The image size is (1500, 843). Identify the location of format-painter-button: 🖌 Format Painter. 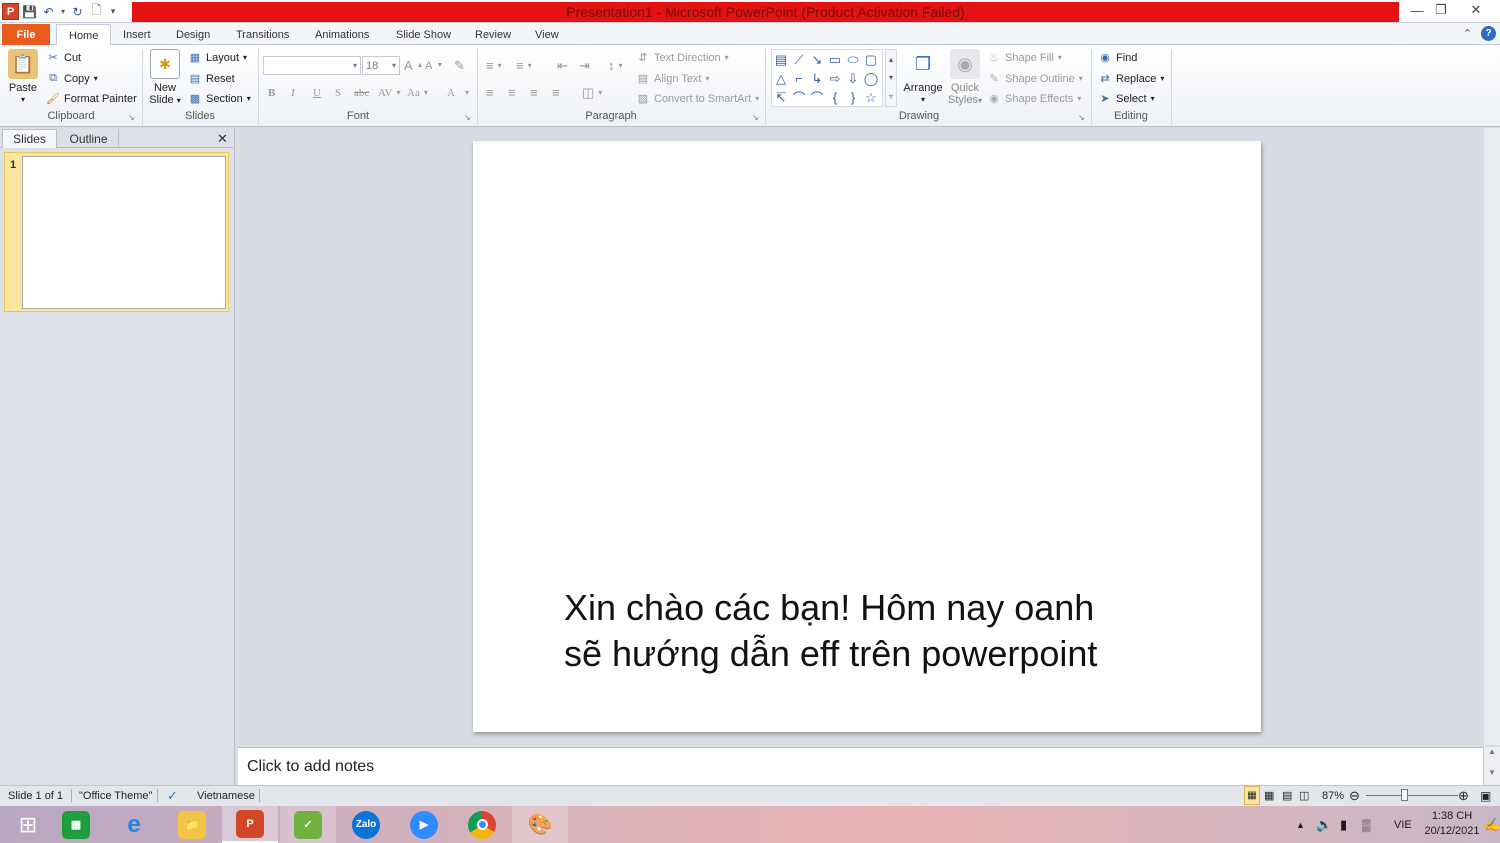
(91, 98).